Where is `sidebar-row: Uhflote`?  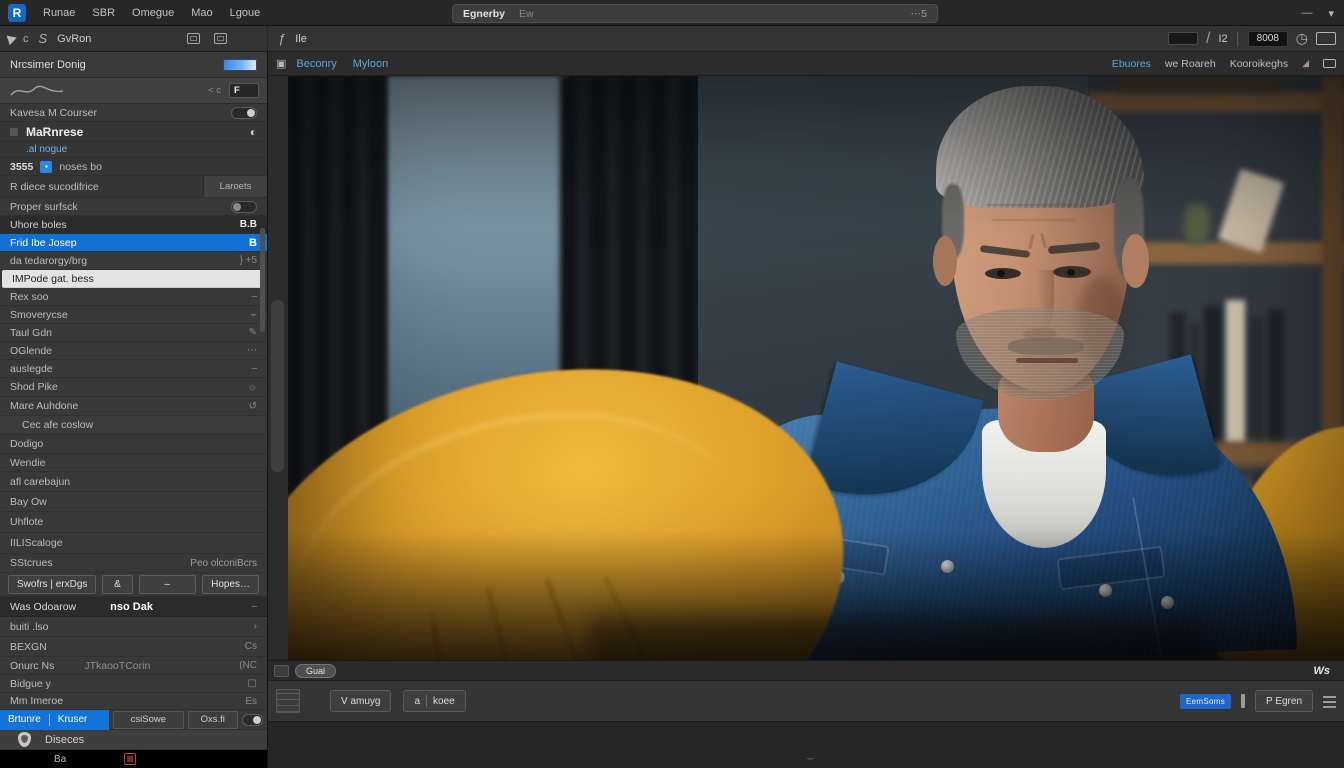
sidebar-row: Uhflote is located at coordinates (133, 522).